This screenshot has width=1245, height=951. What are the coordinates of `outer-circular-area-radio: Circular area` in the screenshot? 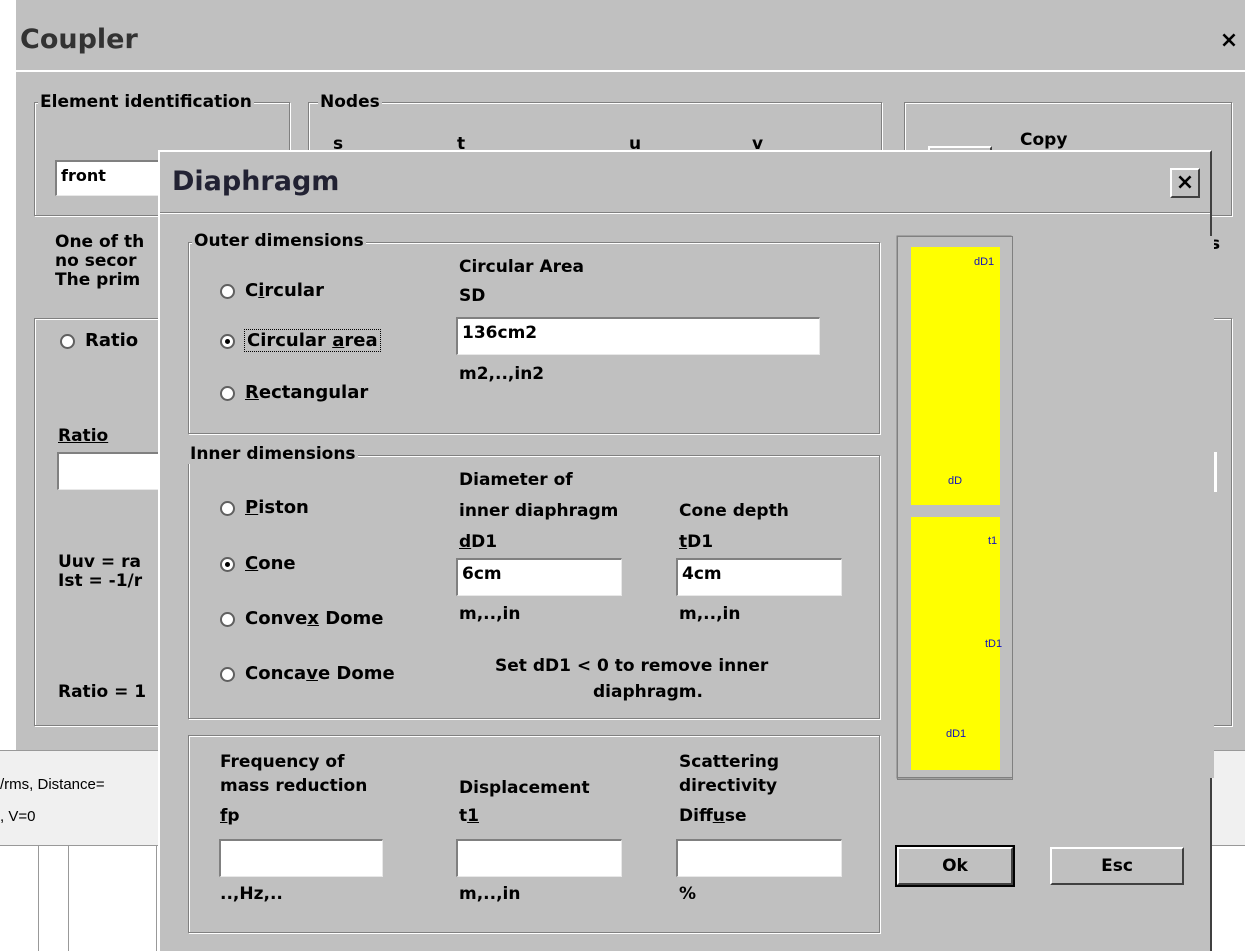 It's located at (300, 340).